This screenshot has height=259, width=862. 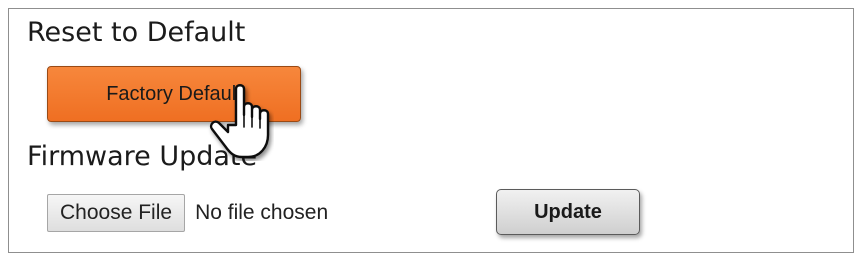 I want to click on reset-section-title: Reset to Default, so click(x=136, y=32).